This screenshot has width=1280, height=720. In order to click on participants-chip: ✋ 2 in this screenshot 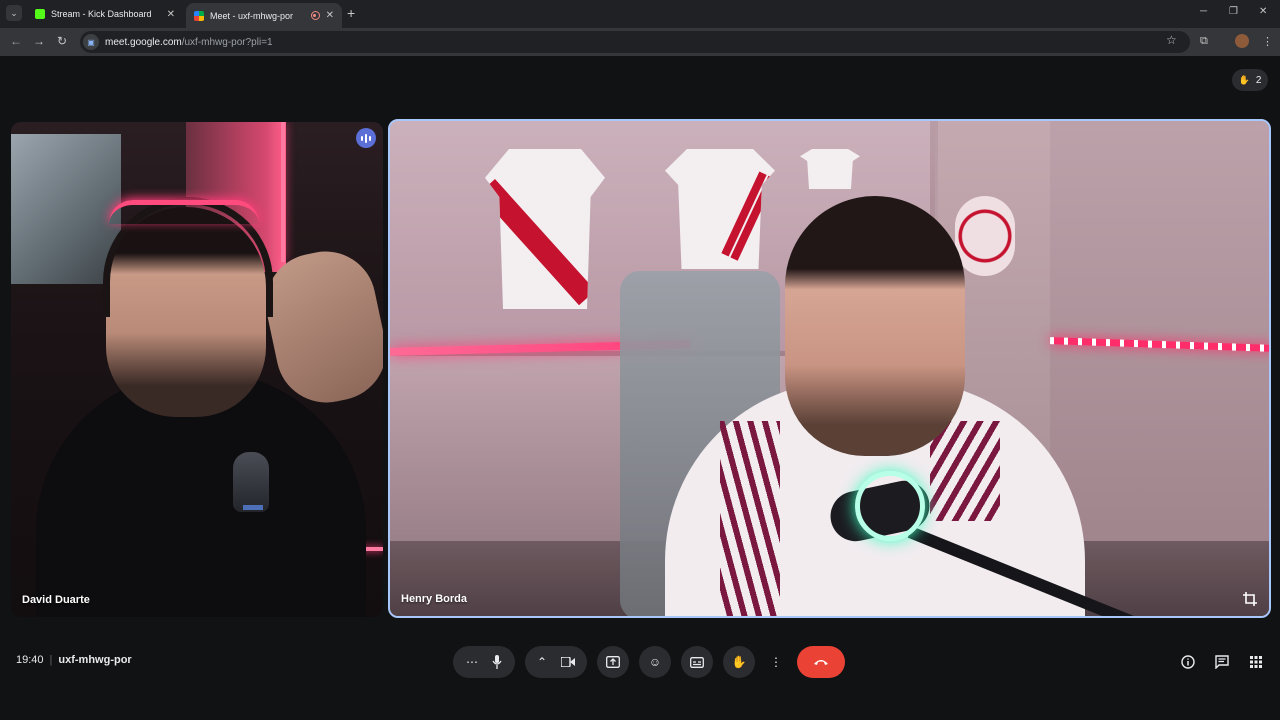, I will do `click(1250, 80)`.